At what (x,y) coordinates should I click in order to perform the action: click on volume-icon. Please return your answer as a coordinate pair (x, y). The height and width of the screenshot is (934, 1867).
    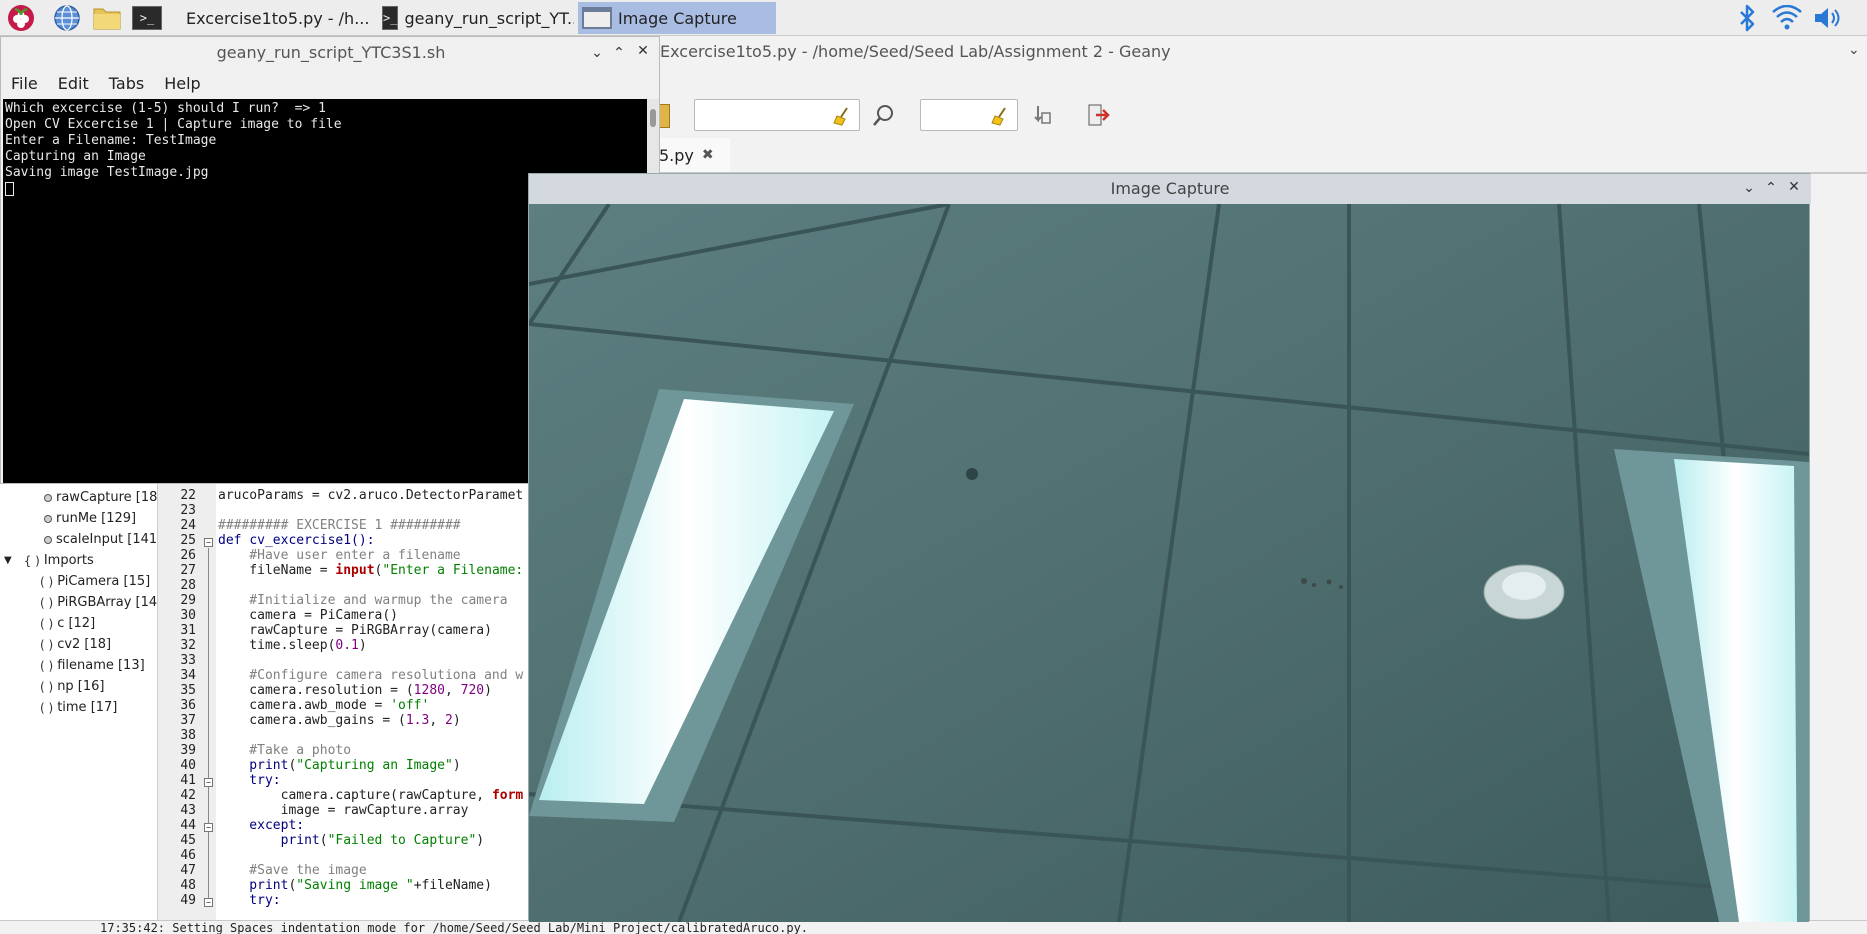
    Looking at the image, I should click on (1827, 18).